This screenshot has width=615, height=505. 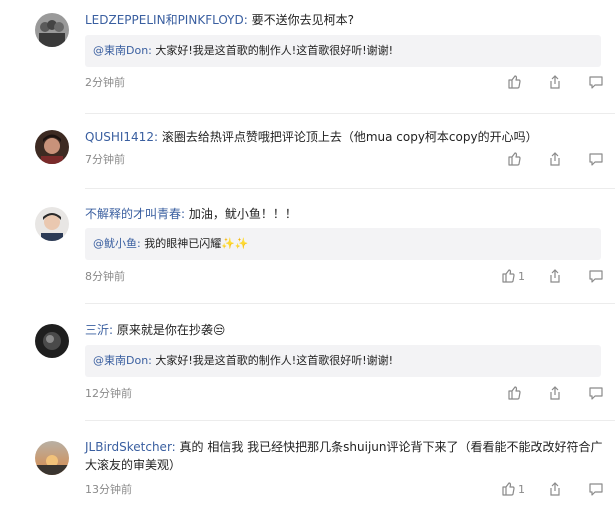 I want to click on comment-line: 不解释的才叫青春: 加油，鱿小鱼！！！, so click(x=191, y=214).